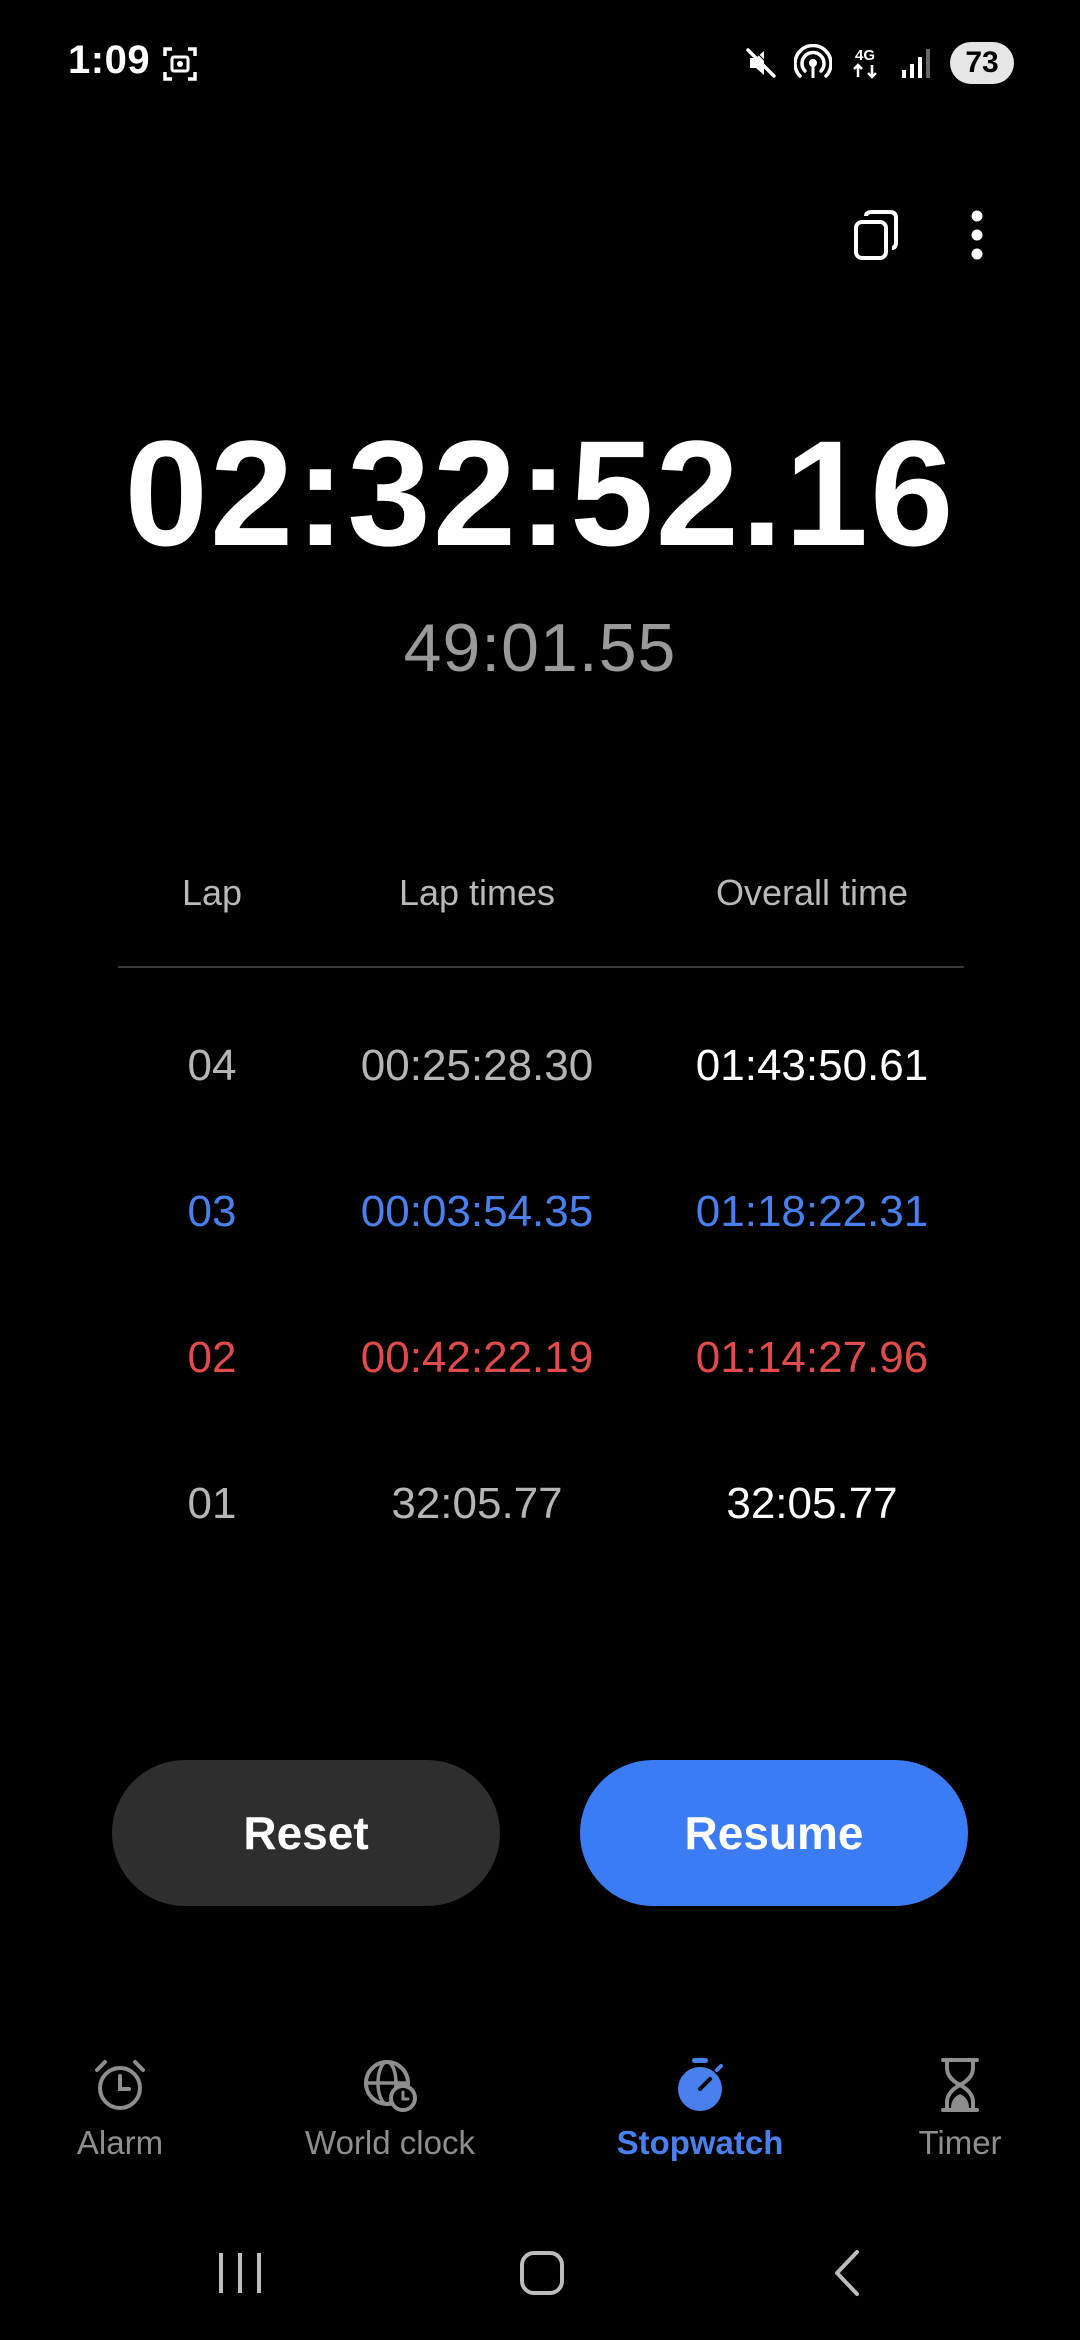 The width and height of the screenshot is (1080, 2340). Describe the element at coordinates (180, 64) in the screenshot. I see `screenshot-icon` at that location.